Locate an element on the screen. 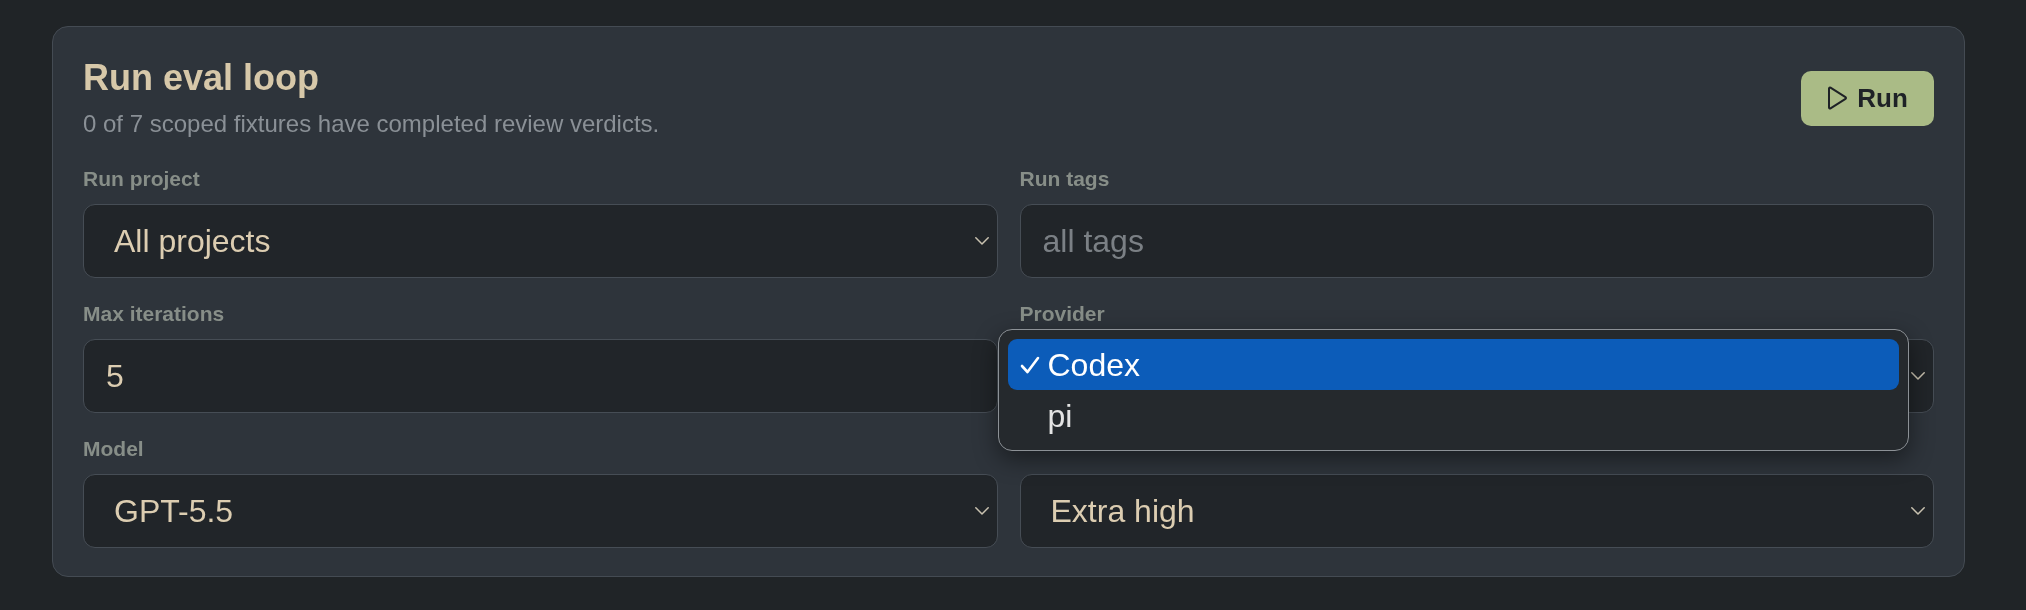 The height and width of the screenshot is (610, 2026). card-title: Run eval loop is located at coordinates (201, 78).